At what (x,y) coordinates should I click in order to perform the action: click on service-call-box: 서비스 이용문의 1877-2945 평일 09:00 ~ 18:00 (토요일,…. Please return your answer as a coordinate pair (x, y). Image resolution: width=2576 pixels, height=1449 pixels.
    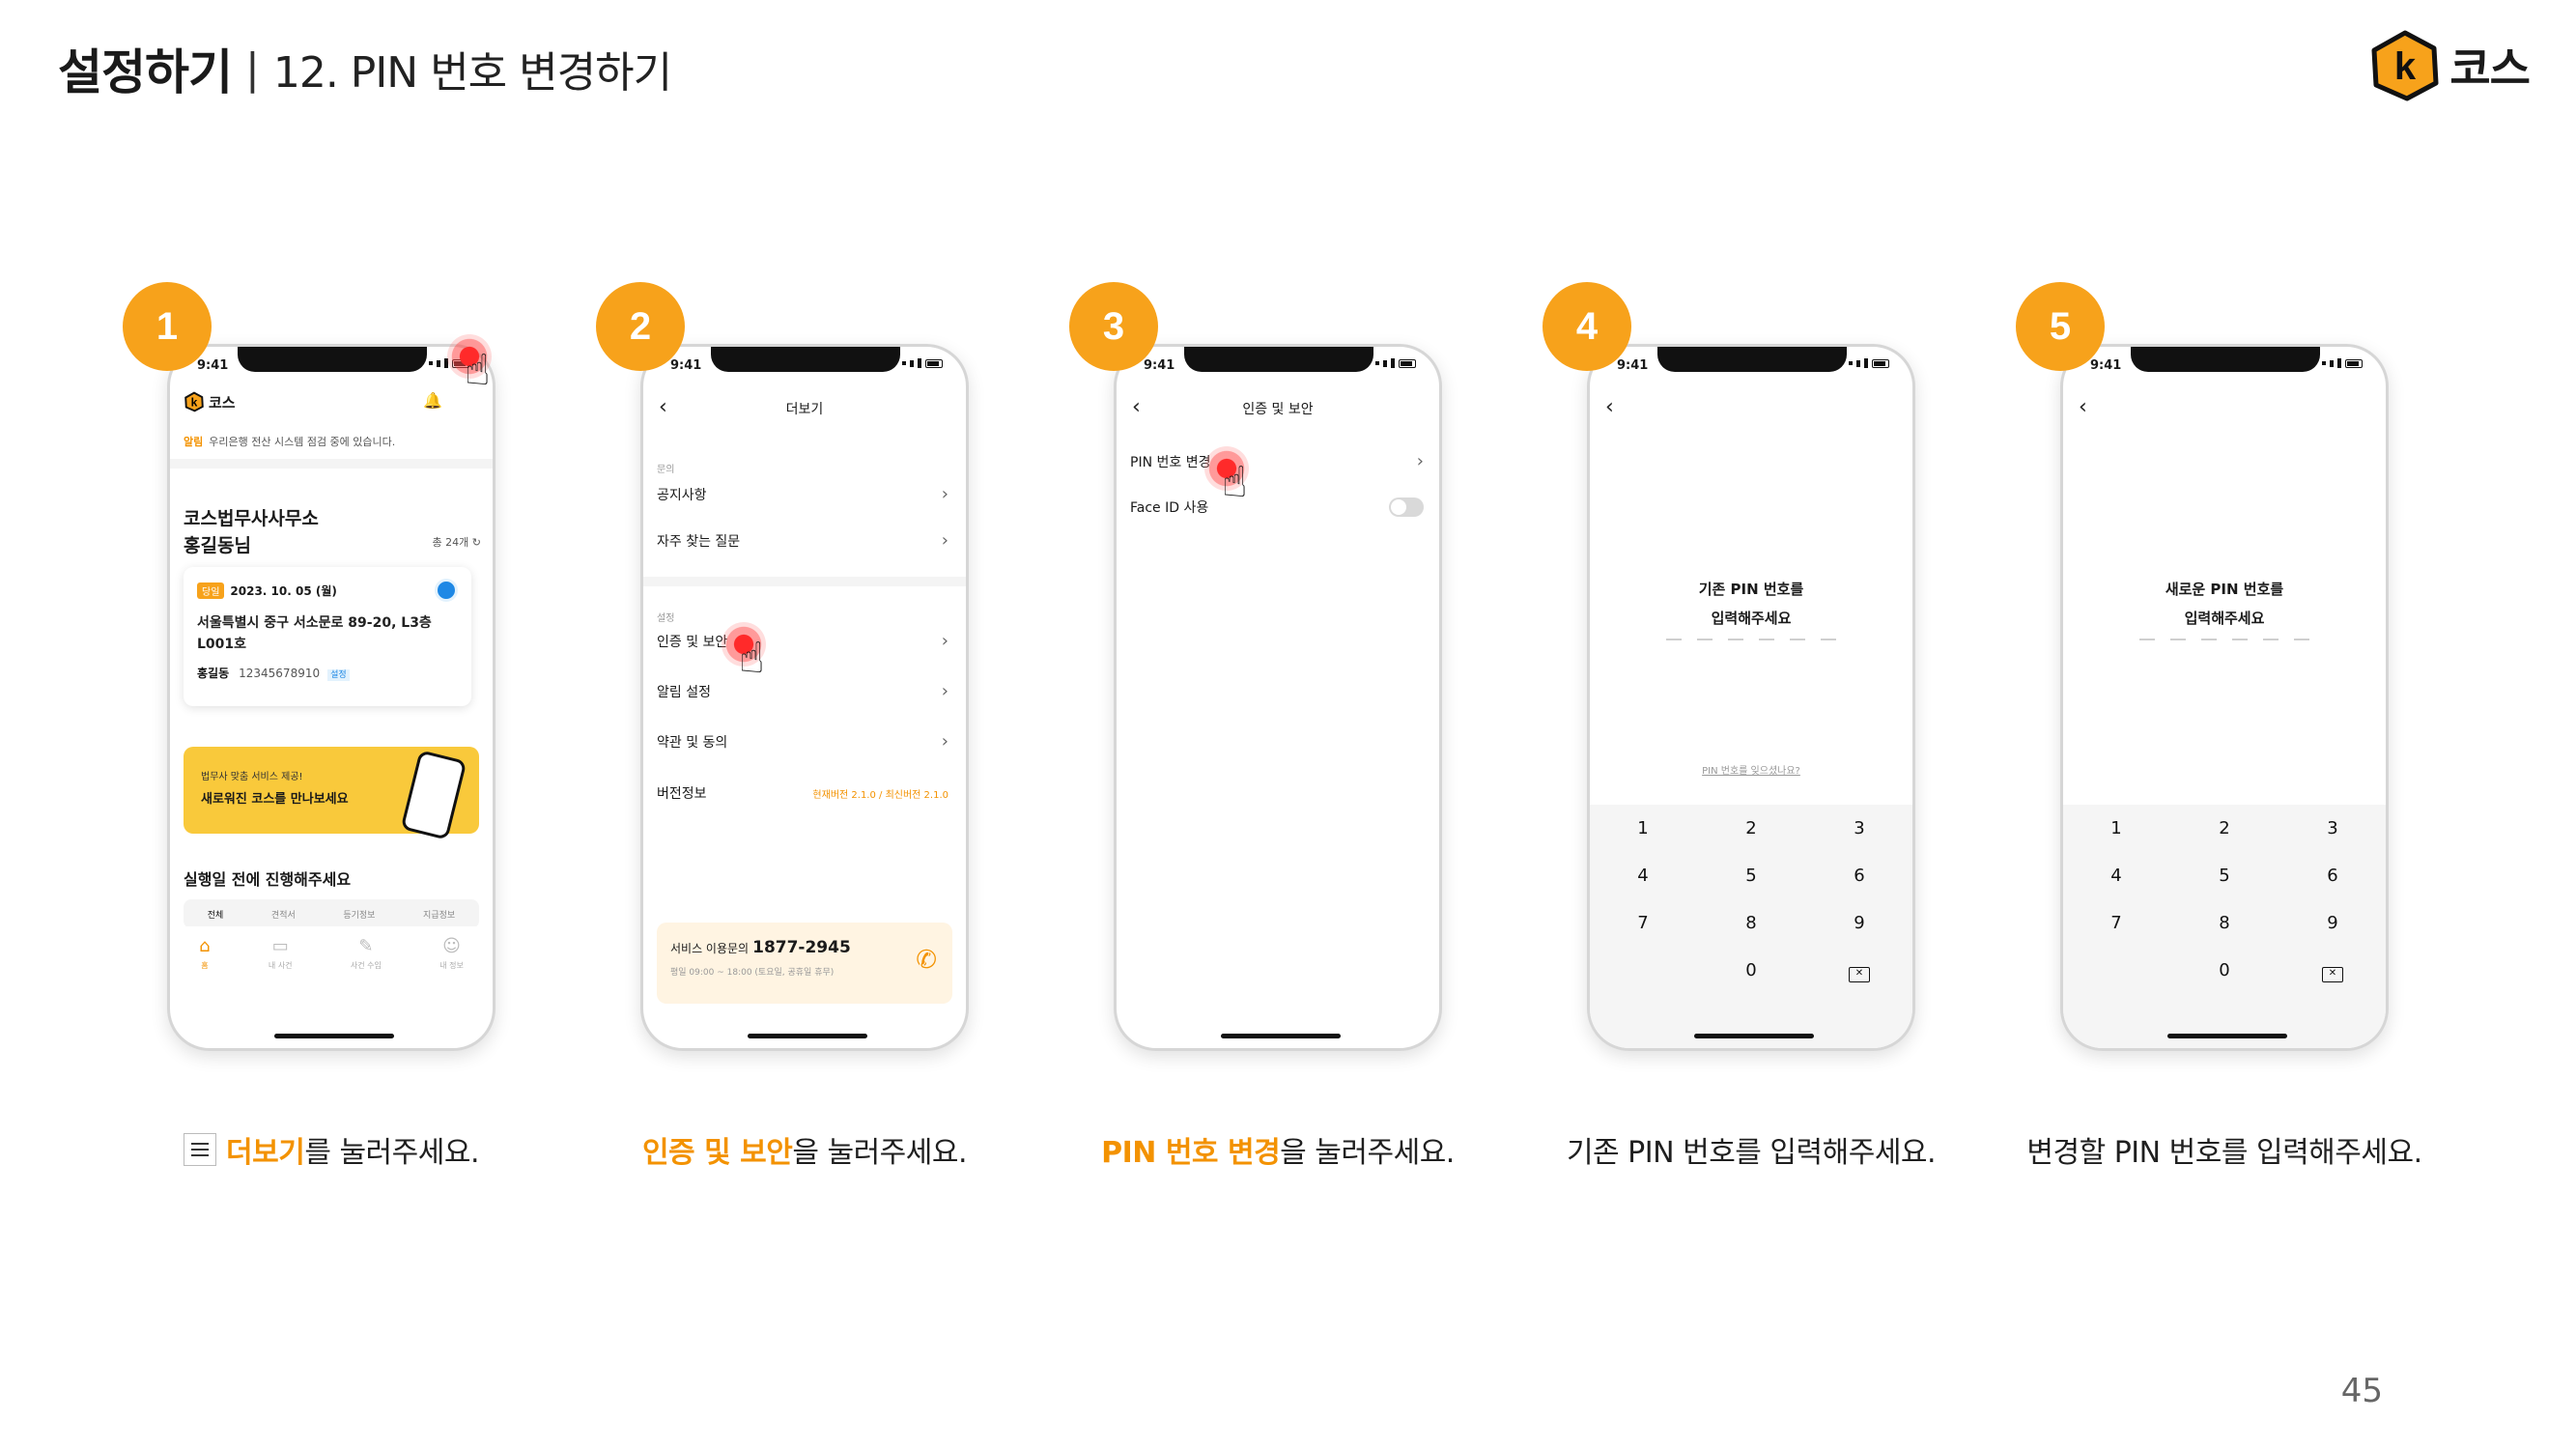
    Looking at the image, I should click on (804, 963).